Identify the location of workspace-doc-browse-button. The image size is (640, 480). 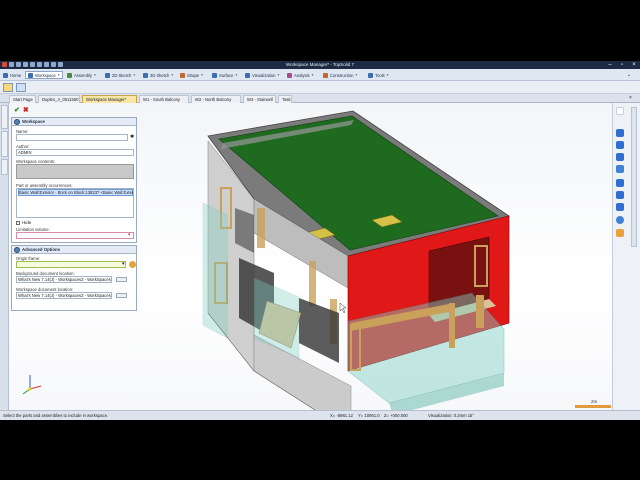
(121, 295).